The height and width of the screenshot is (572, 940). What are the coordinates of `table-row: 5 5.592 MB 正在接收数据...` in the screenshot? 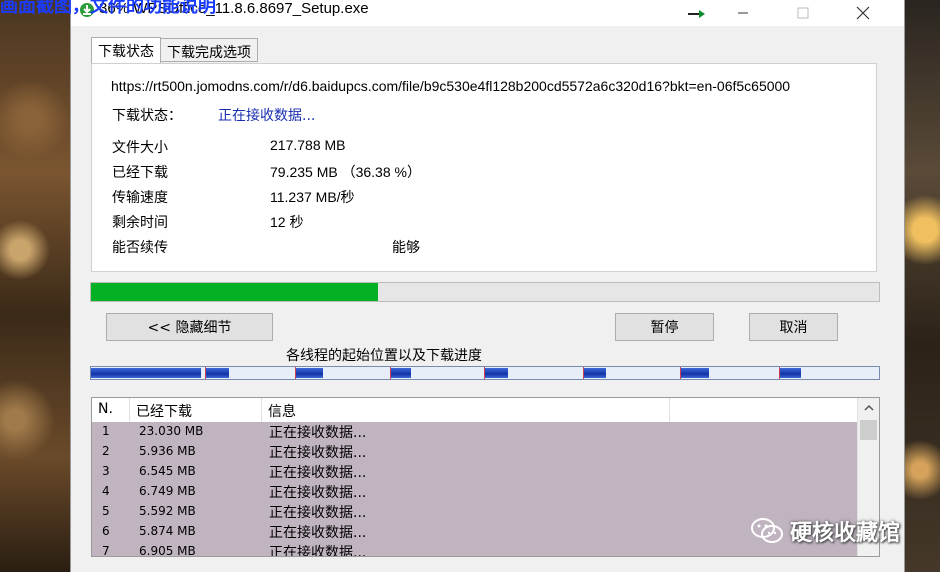 It's located at (474, 512).